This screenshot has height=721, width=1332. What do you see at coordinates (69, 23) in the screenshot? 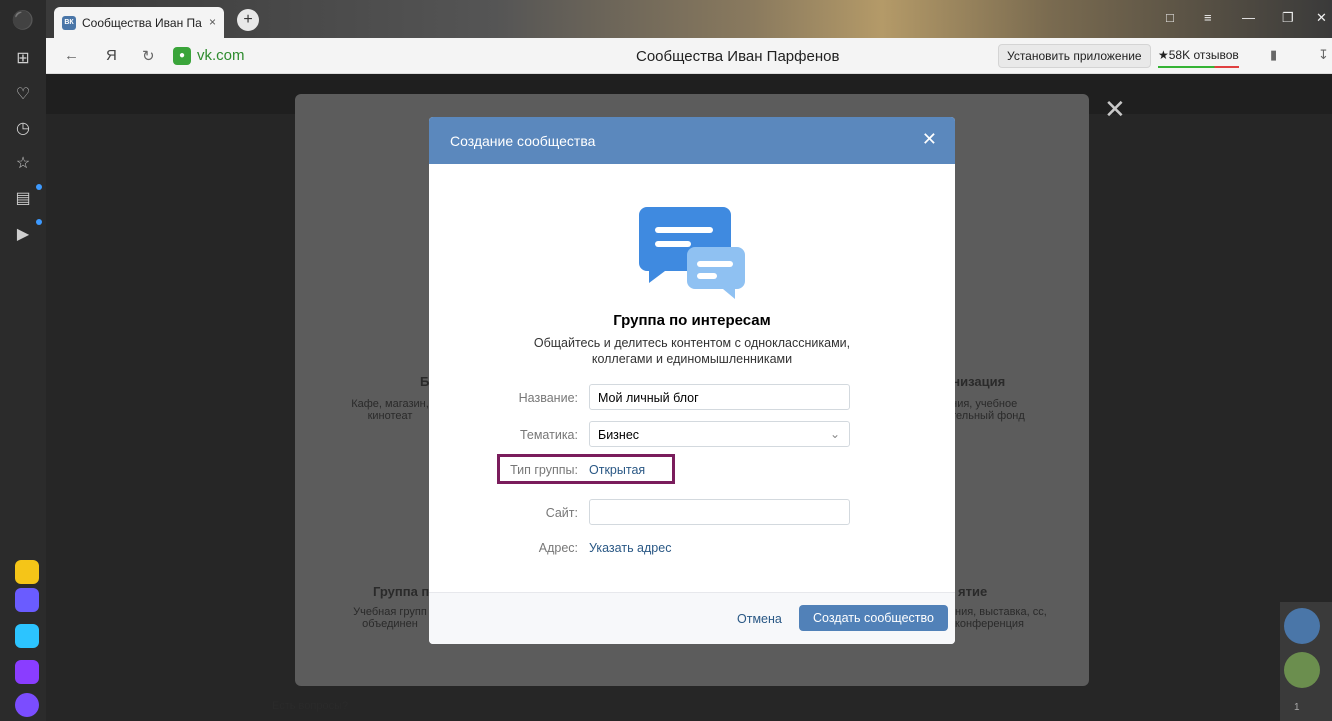
I see `vk-favicon-icon: ВК` at bounding box center [69, 23].